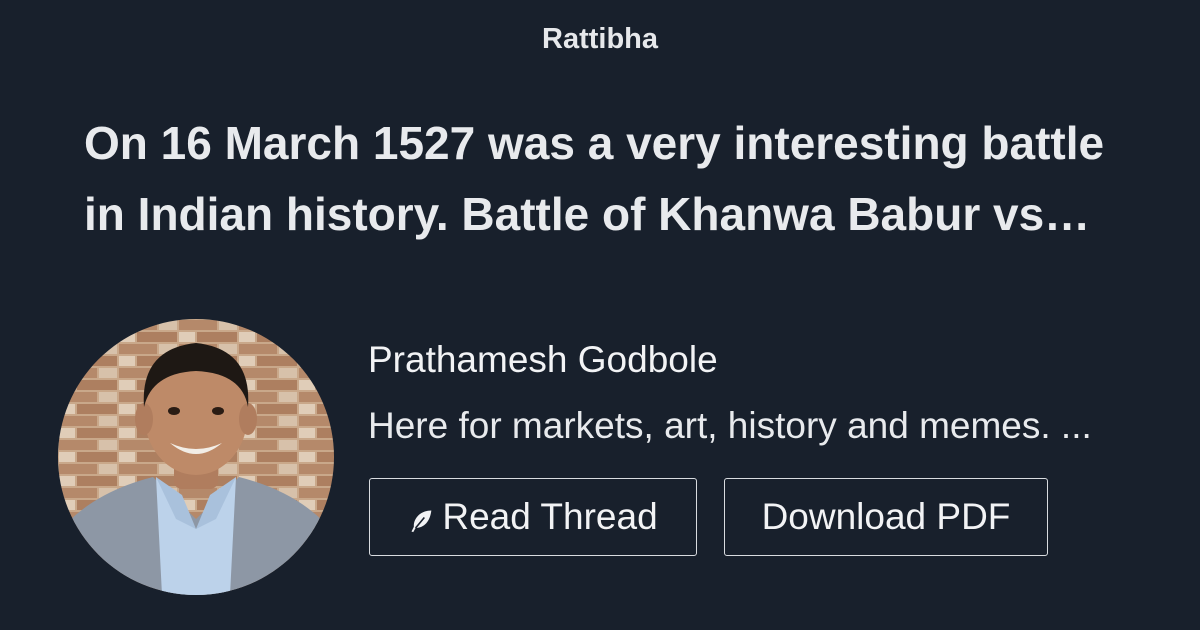 The image size is (1200, 630). I want to click on read-thread-label: Read Thread, so click(550, 516).